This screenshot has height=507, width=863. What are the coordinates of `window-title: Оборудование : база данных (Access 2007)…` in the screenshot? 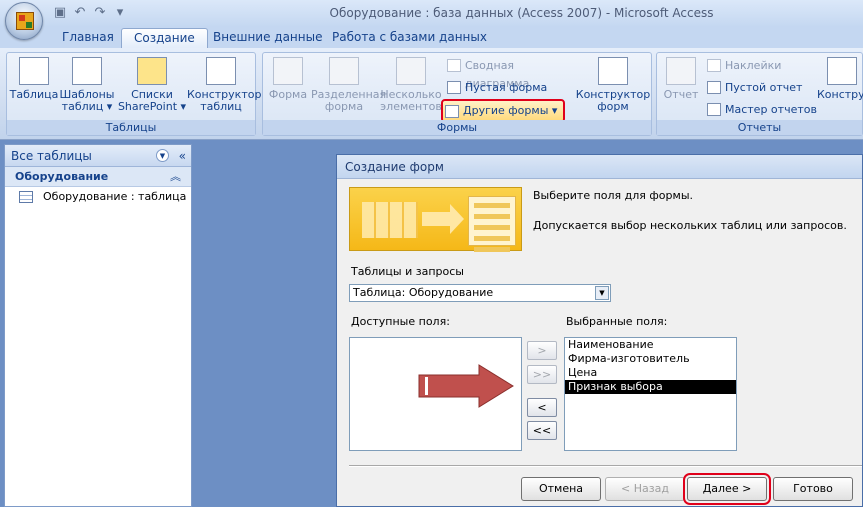 It's located at (521, 13).